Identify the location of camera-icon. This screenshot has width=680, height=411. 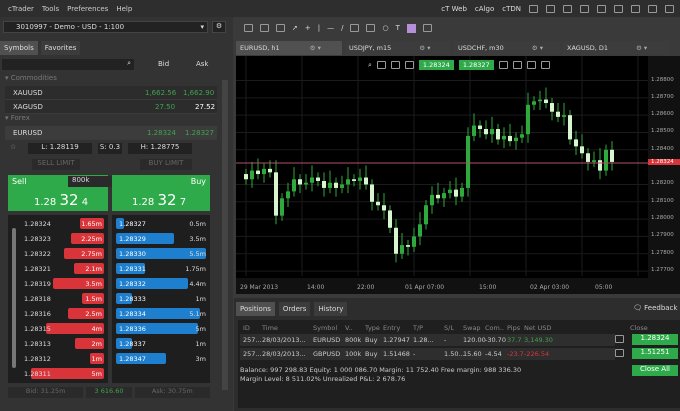
(531, 65).